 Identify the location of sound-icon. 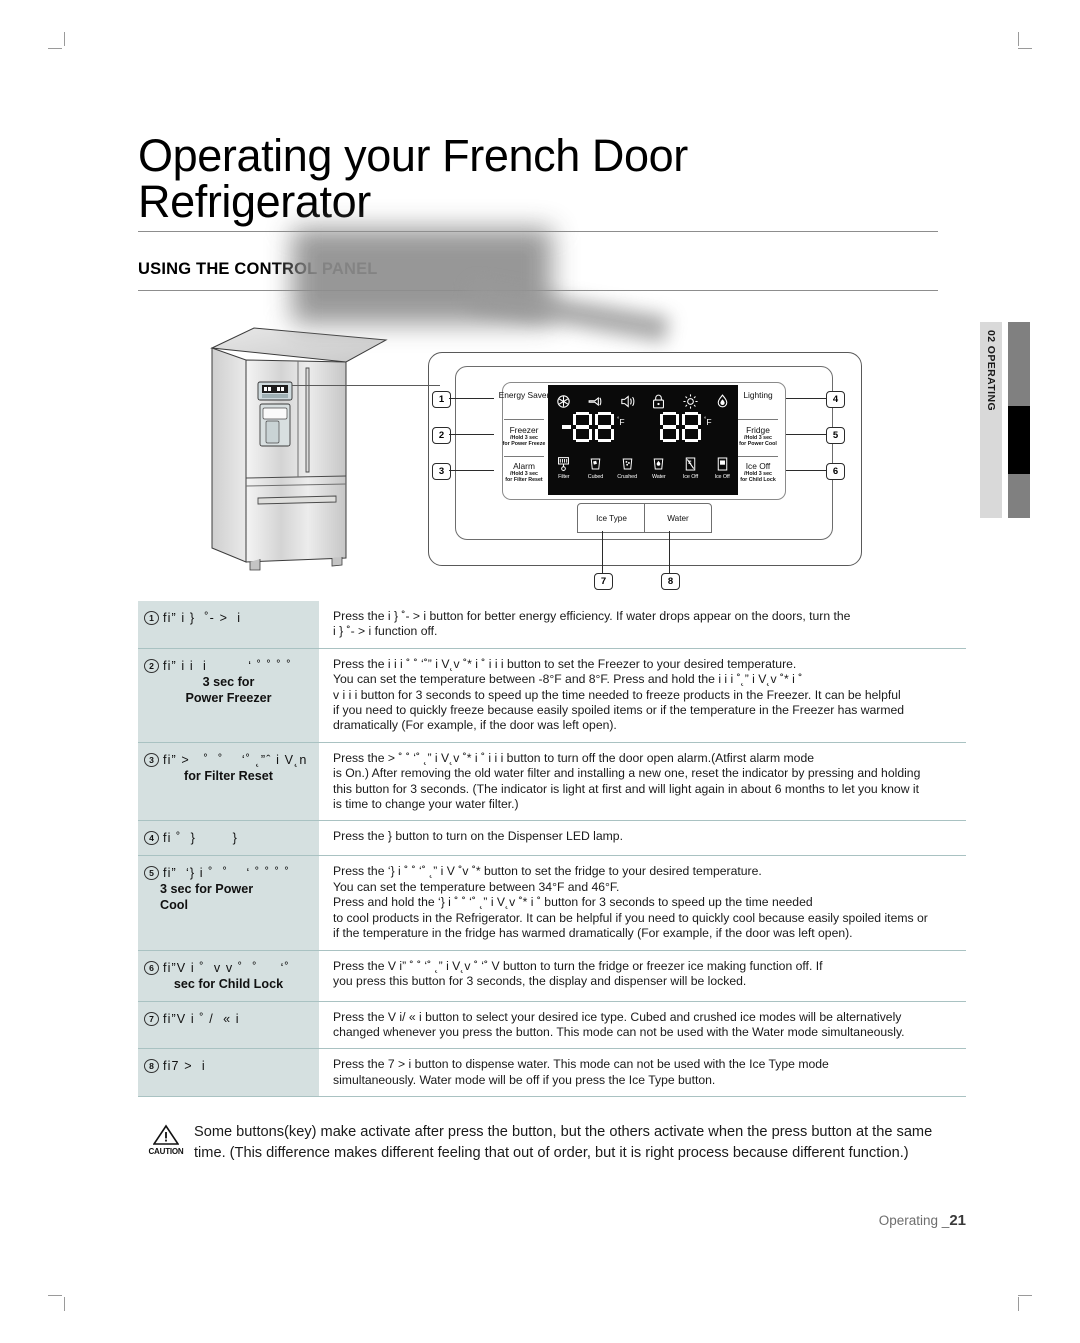
(627, 401).